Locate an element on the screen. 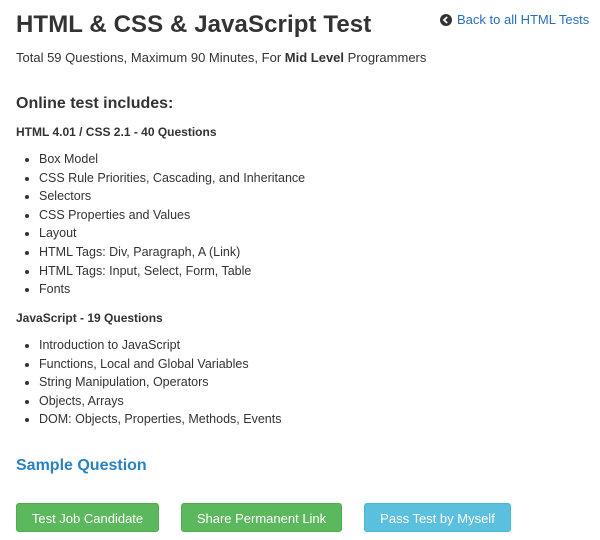 Image resolution: width=600 pixels, height=540 pixels. topic-item: Layout is located at coordinates (172, 233).